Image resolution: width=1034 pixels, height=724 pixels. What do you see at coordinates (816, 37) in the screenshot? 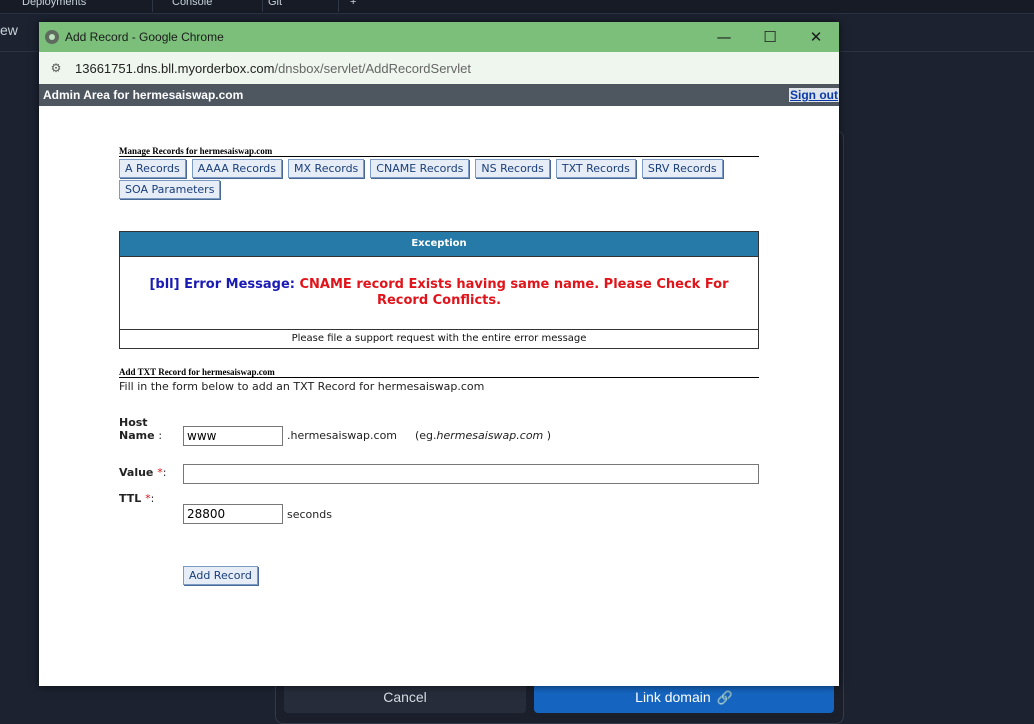
I see `close-icon: ✕` at bounding box center [816, 37].